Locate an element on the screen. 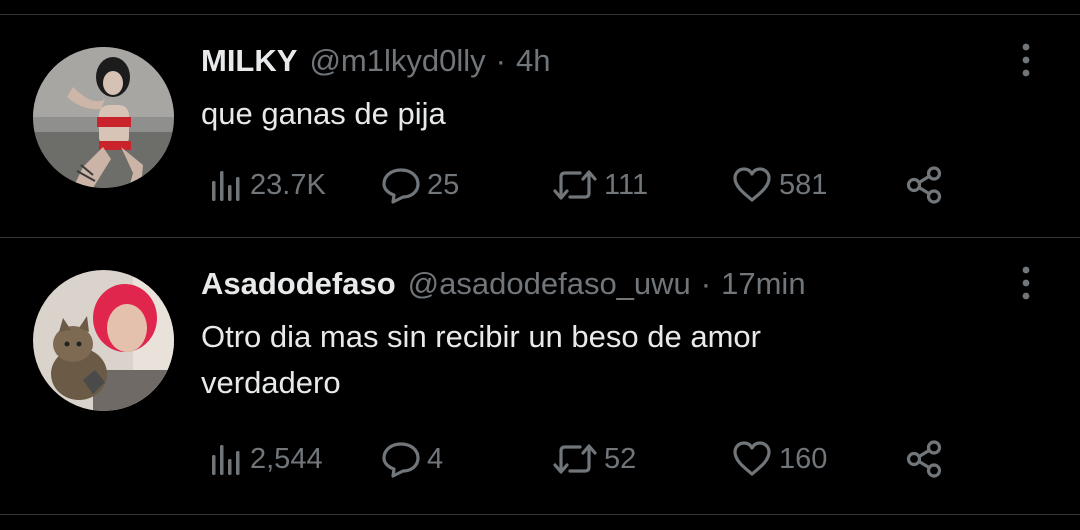 The width and height of the screenshot is (1080, 530). views-count: 2,544 is located at coordinates (286, 458).